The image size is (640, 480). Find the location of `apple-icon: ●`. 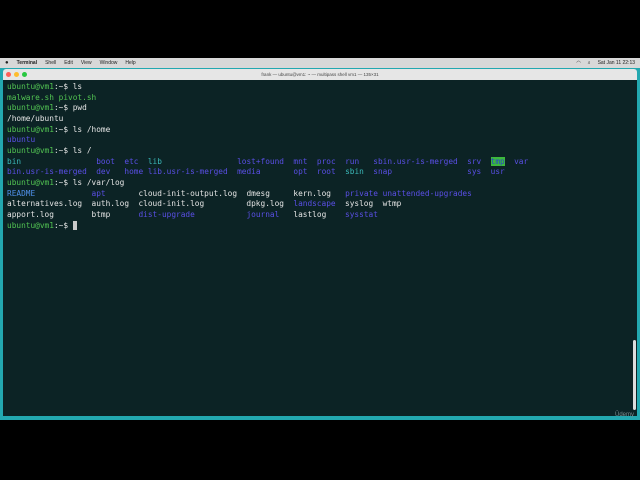

apple-icon: ● is located at coordinates (7, 63).